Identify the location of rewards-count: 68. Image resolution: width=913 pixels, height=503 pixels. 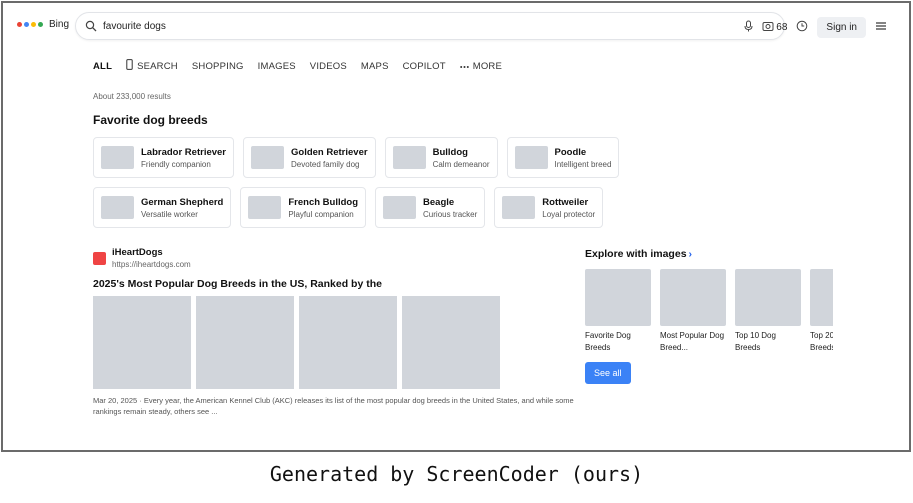
(781, 27).